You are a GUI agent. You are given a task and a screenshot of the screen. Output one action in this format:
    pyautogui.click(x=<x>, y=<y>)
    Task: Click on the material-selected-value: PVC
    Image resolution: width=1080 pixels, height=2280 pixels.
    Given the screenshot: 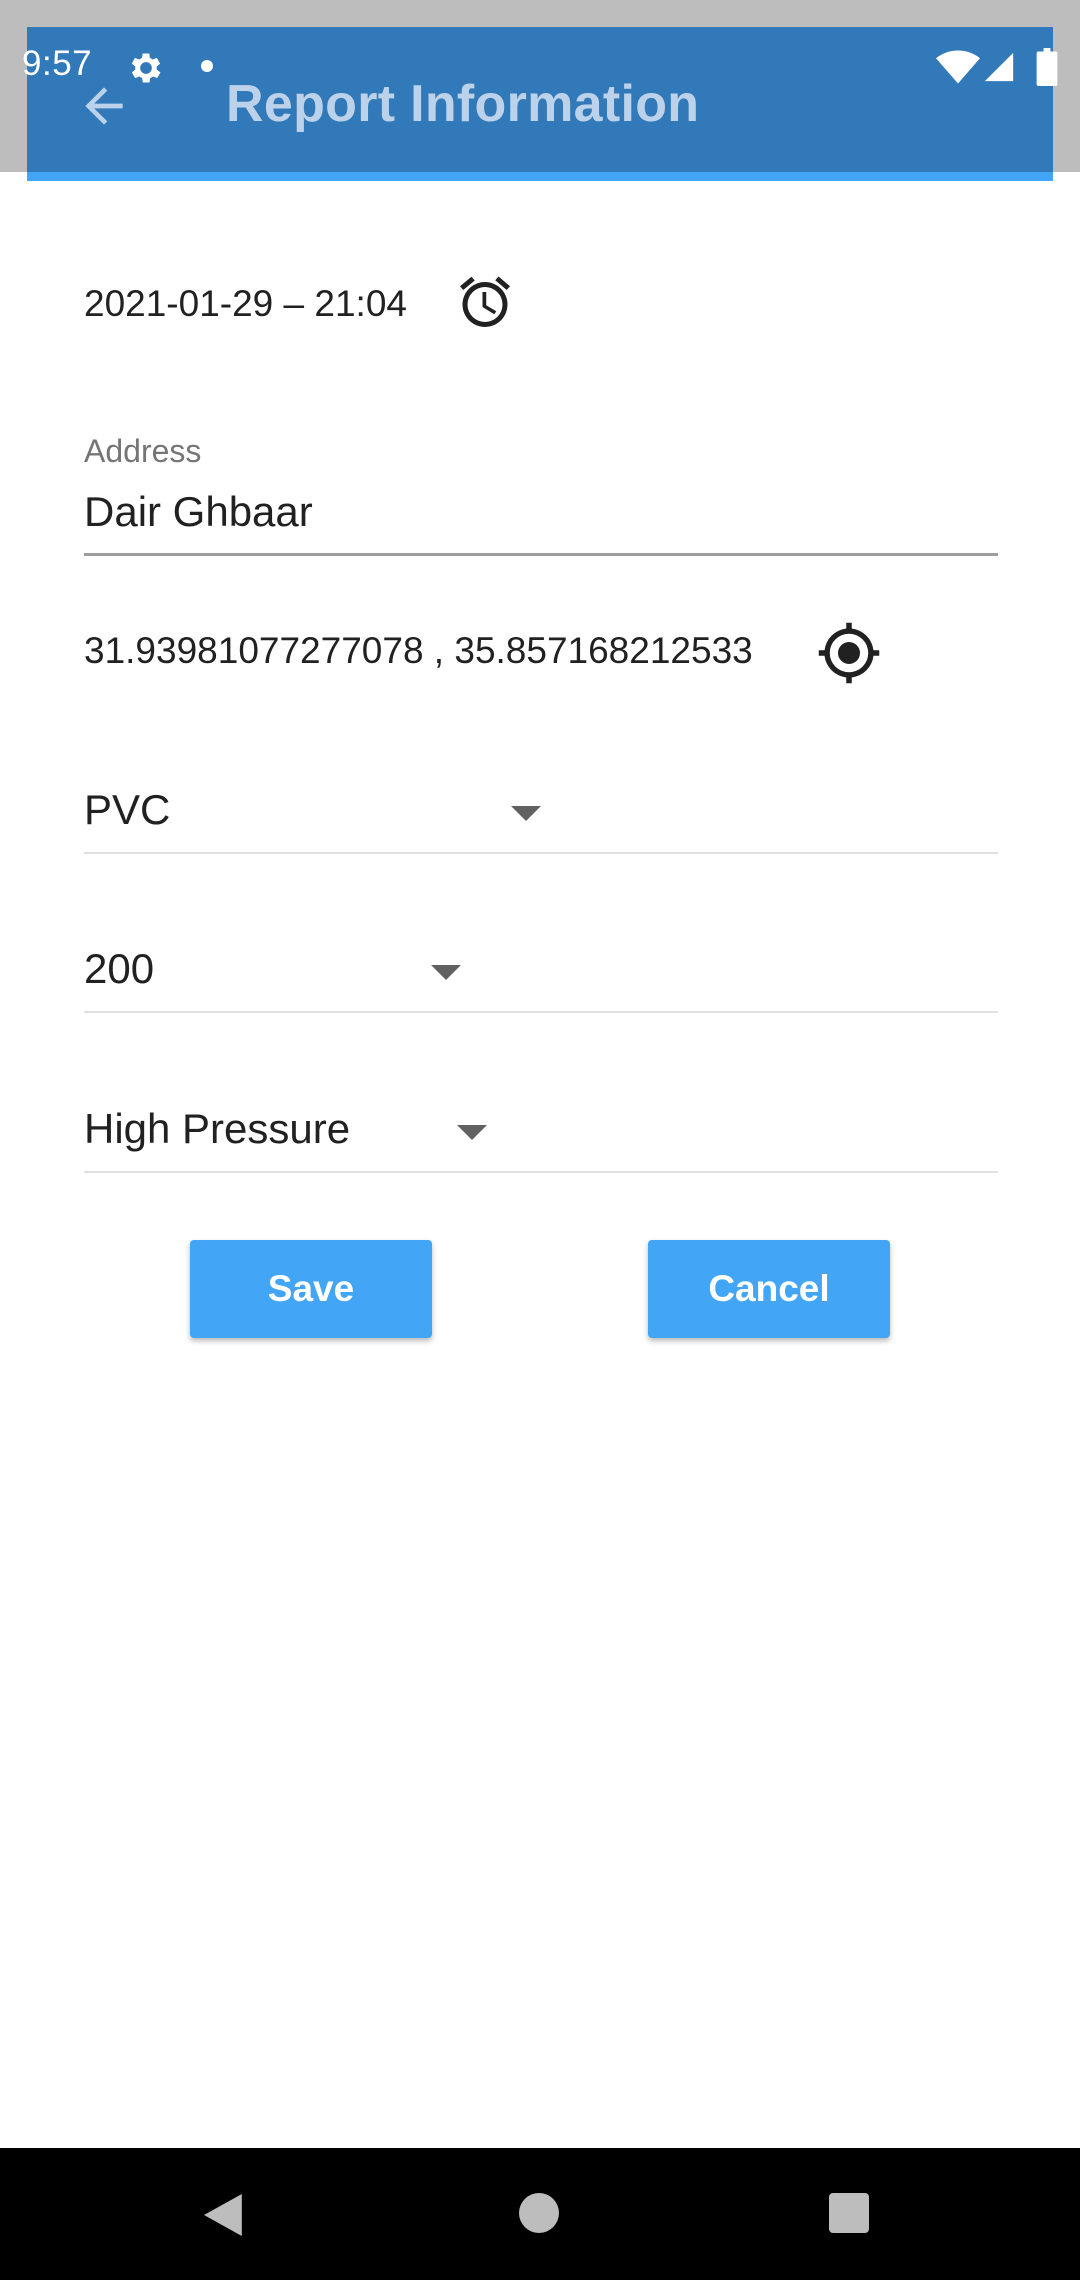 What is the action you would take?
    pyautogui.click(x=127, y=809)
    